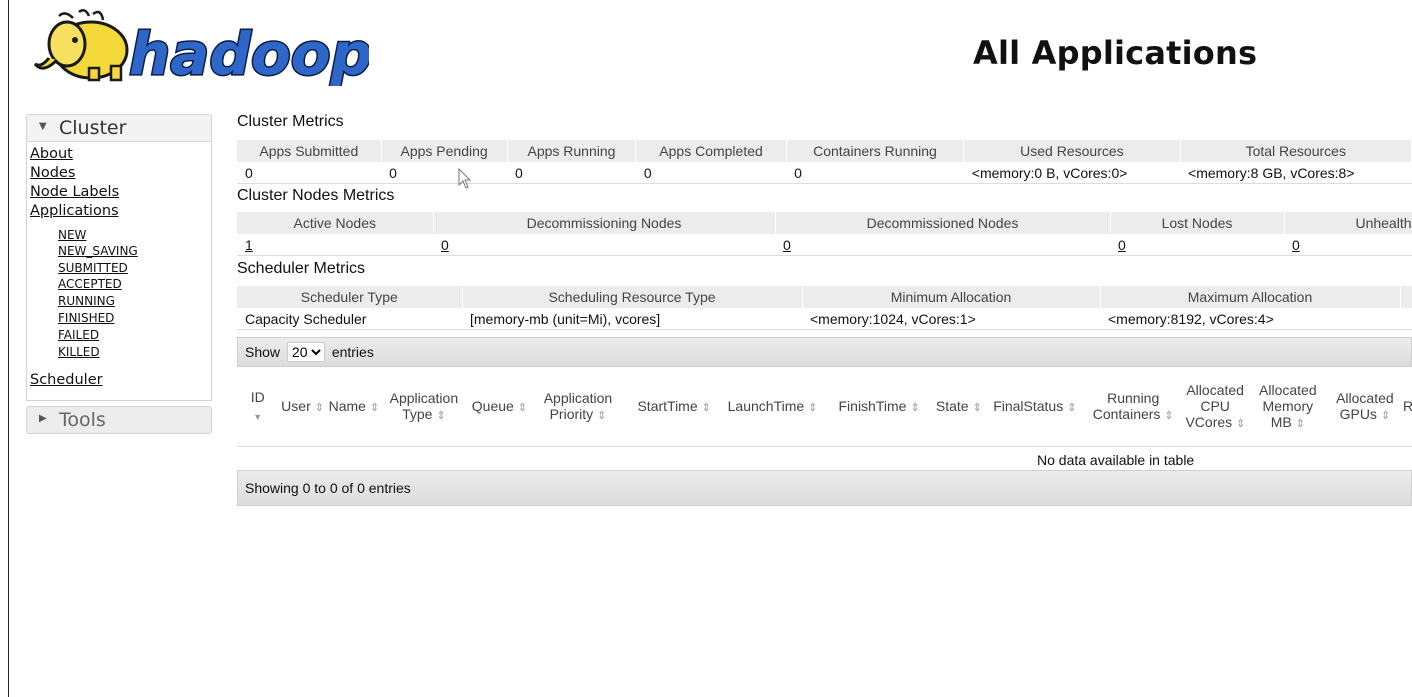  What do you see at coordinates (257, 397) in the screenshot?
I see `column-label: ID` at bounding box center [257, 397].